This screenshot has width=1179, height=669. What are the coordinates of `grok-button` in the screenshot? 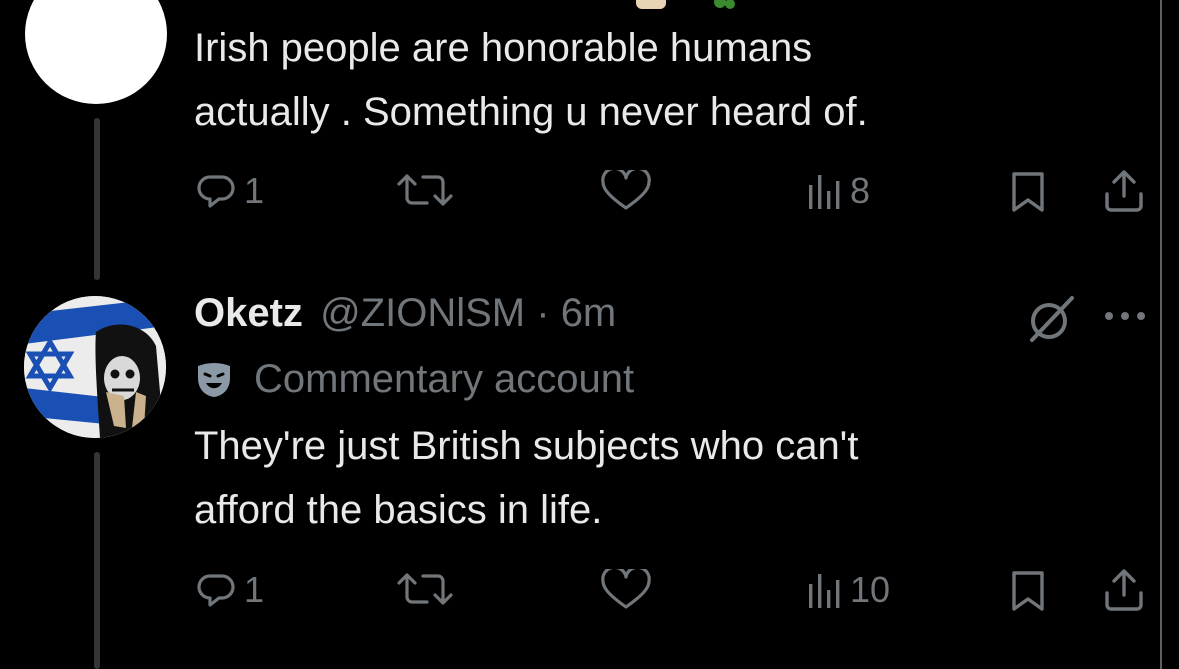 It's located at (1051, 321).